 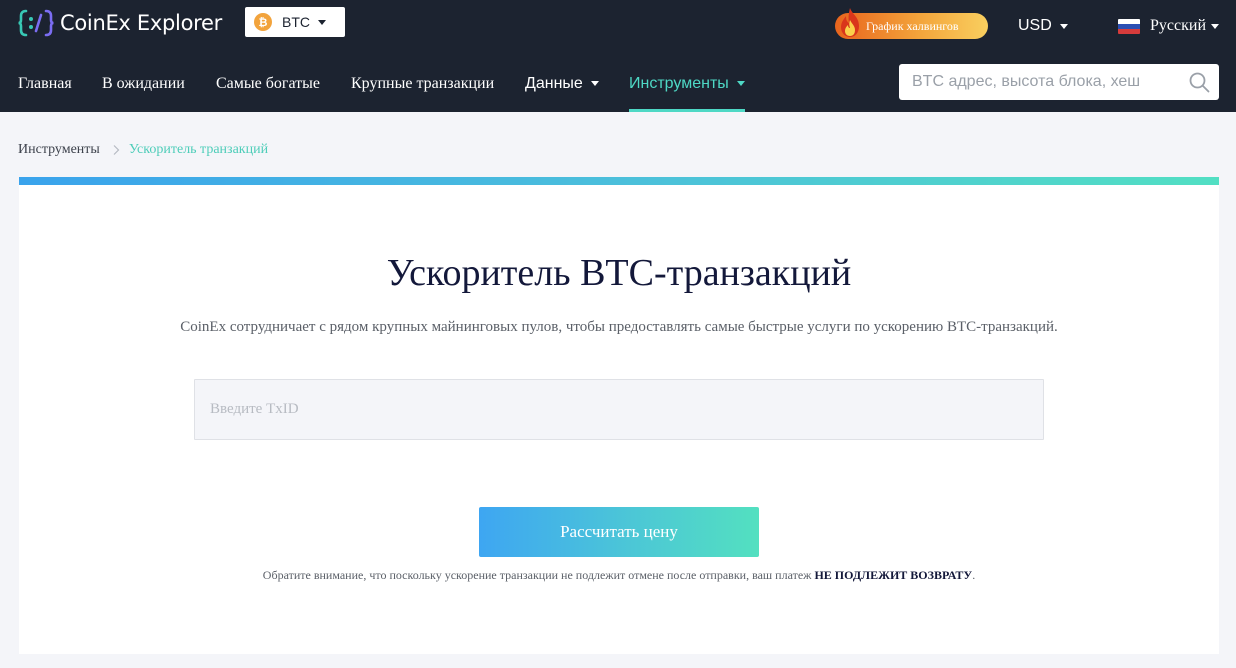 I want to click on currency-select: USD, so click(x=1043, y=26).